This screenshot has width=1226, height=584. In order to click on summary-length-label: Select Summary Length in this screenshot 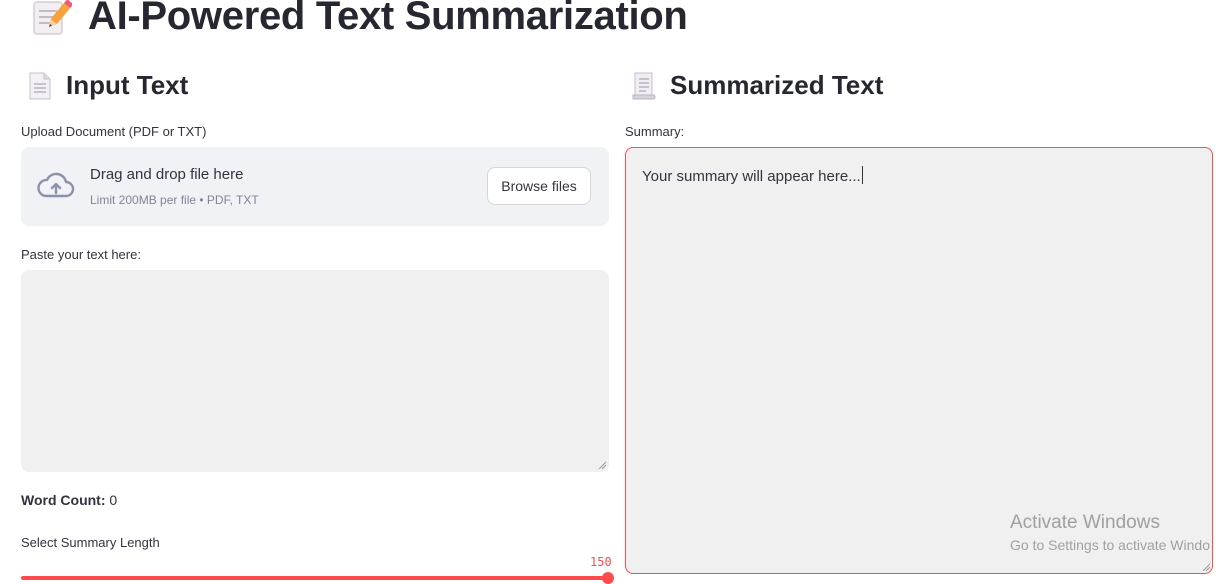, I will do `click(90, 542)`.